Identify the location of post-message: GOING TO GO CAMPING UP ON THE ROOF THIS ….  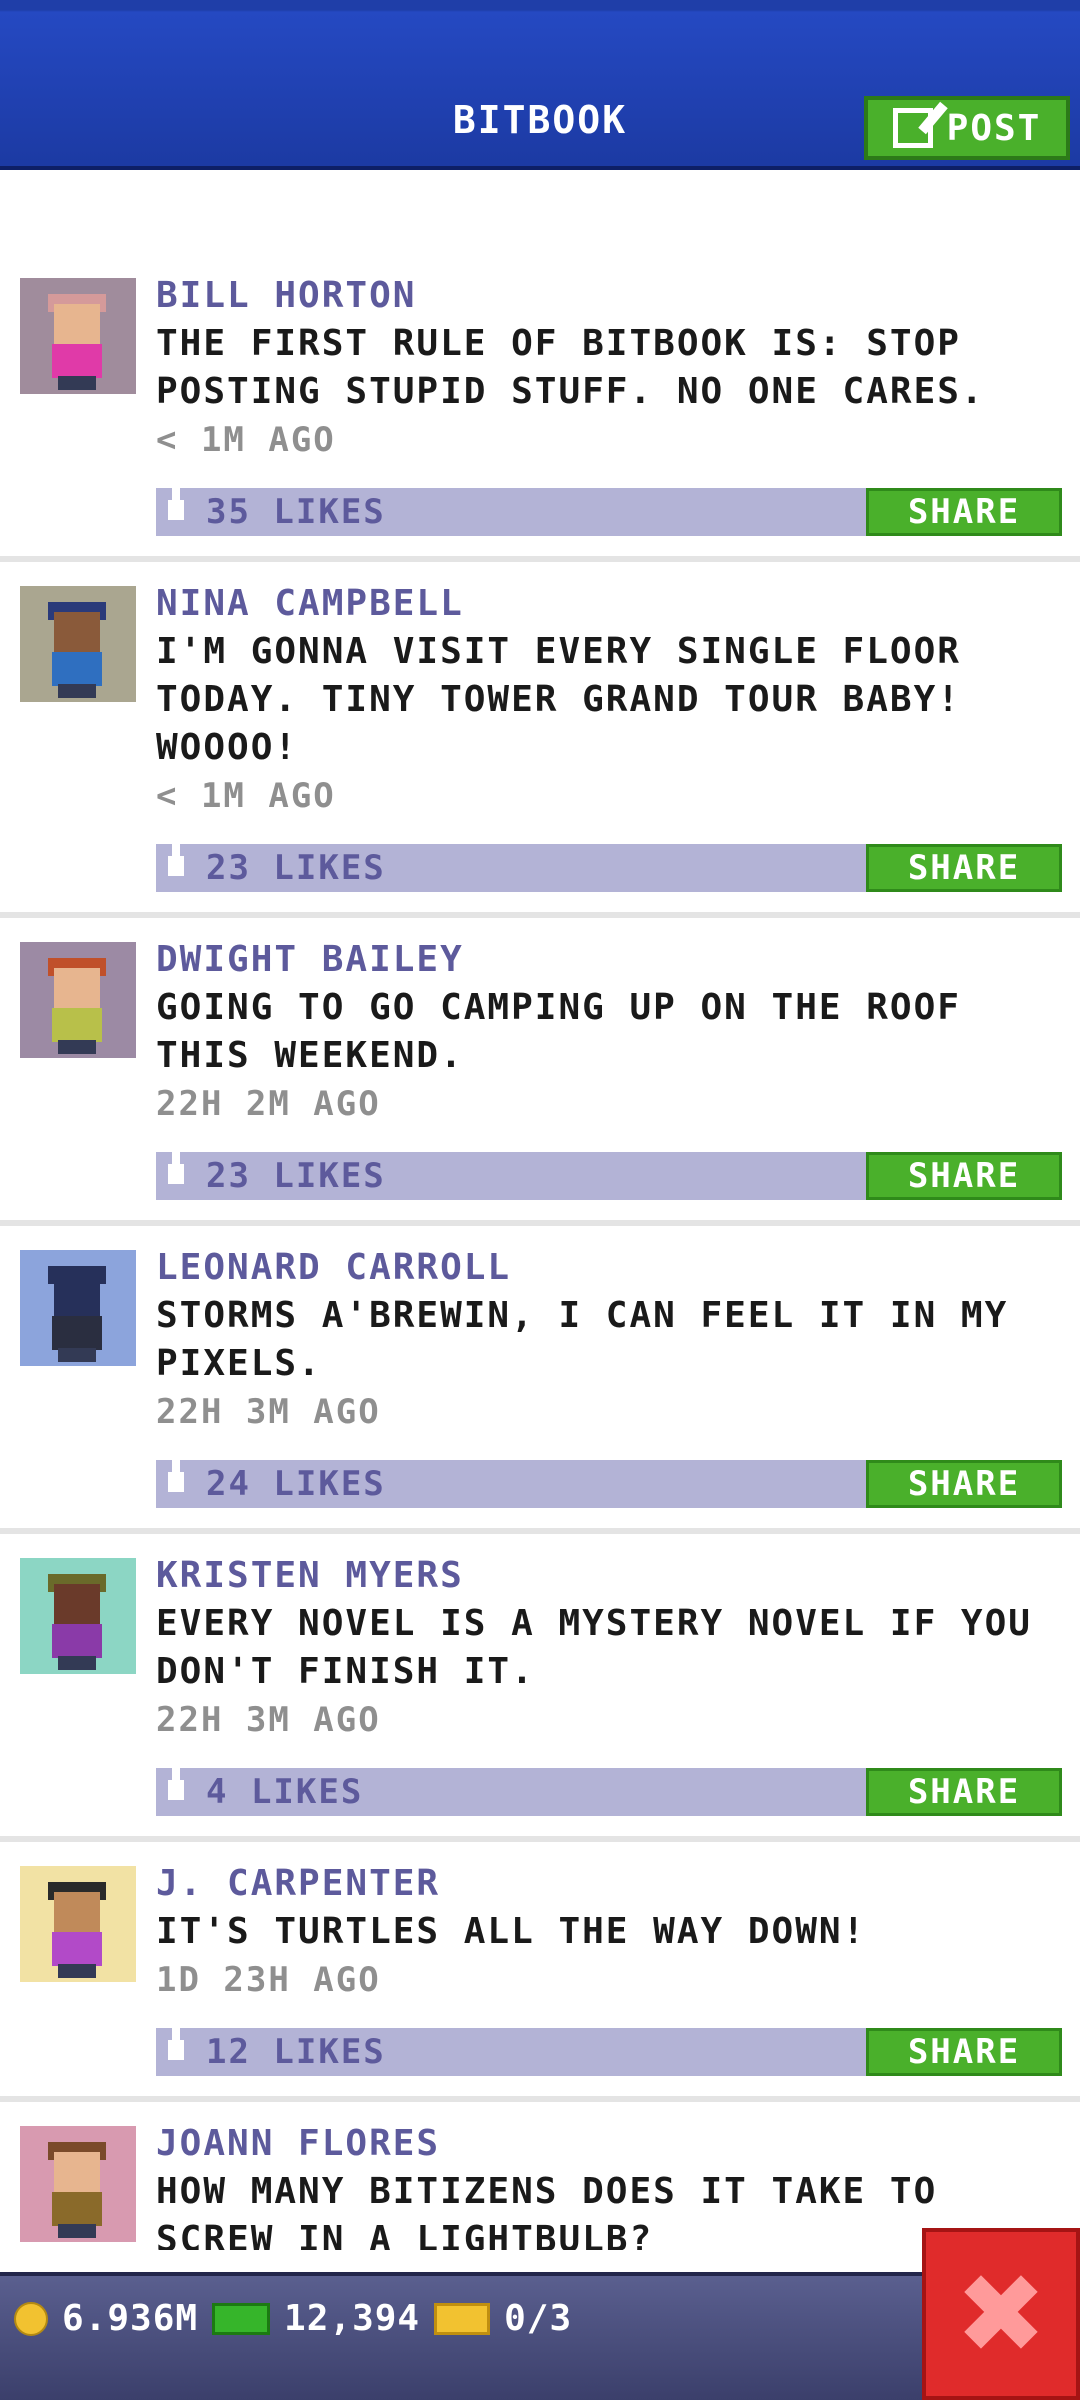
(570, 1031).